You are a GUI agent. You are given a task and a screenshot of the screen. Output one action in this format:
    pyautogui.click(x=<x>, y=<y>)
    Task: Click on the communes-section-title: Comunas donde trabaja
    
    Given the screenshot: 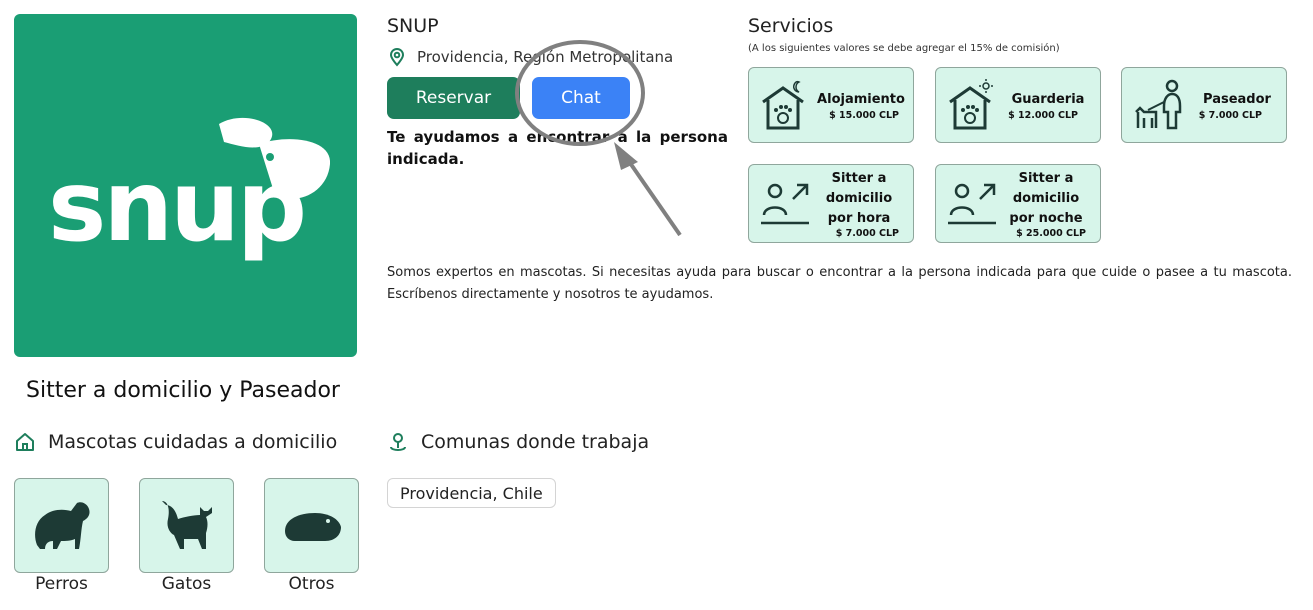 What is the action you would take?
    pyautogui.click(x=535, y=442)
    